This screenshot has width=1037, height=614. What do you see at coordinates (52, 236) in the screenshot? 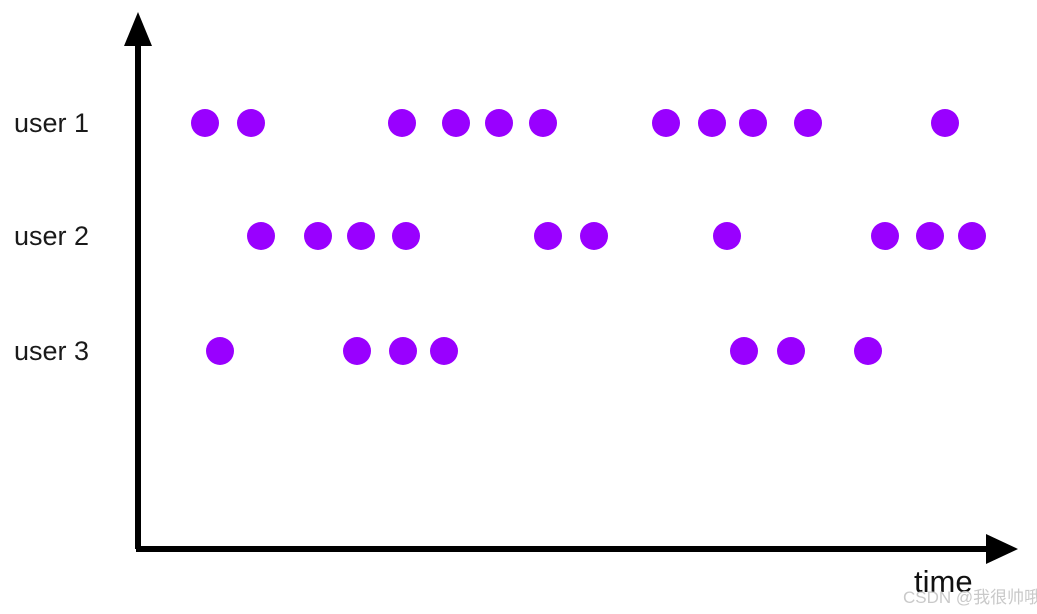
I see `row-label-user-2: user 2` at bounding box center [52, 236].